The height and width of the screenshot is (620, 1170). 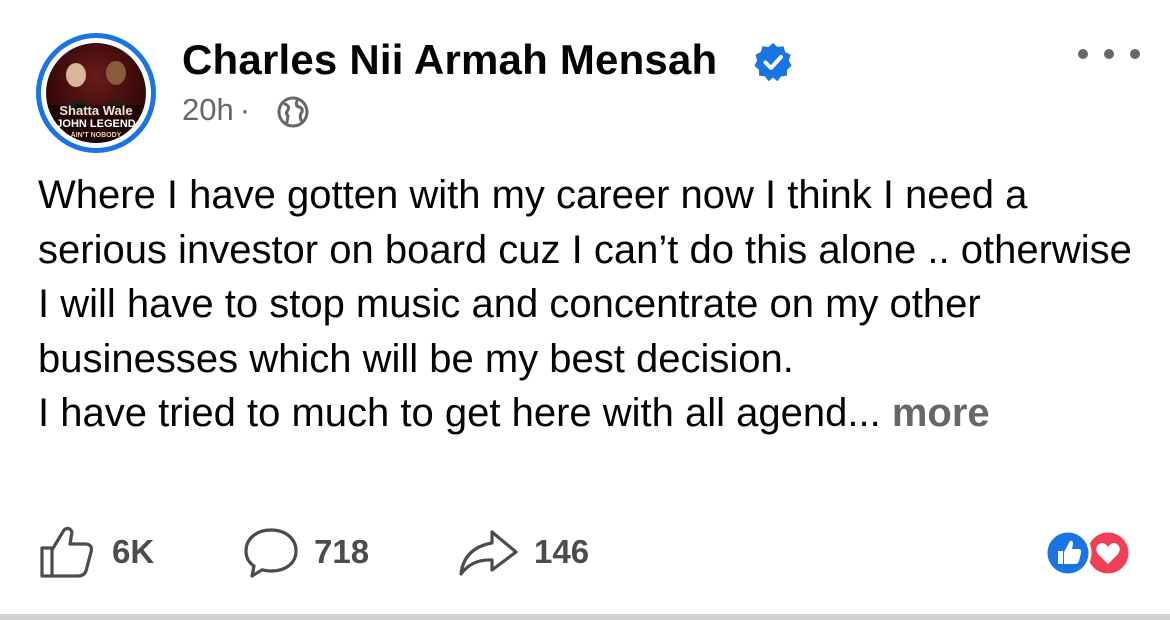 What do you see at coordinates (522, 552) in the screenshot?
I see `share-button: 146` at bounding box center [522, 552].